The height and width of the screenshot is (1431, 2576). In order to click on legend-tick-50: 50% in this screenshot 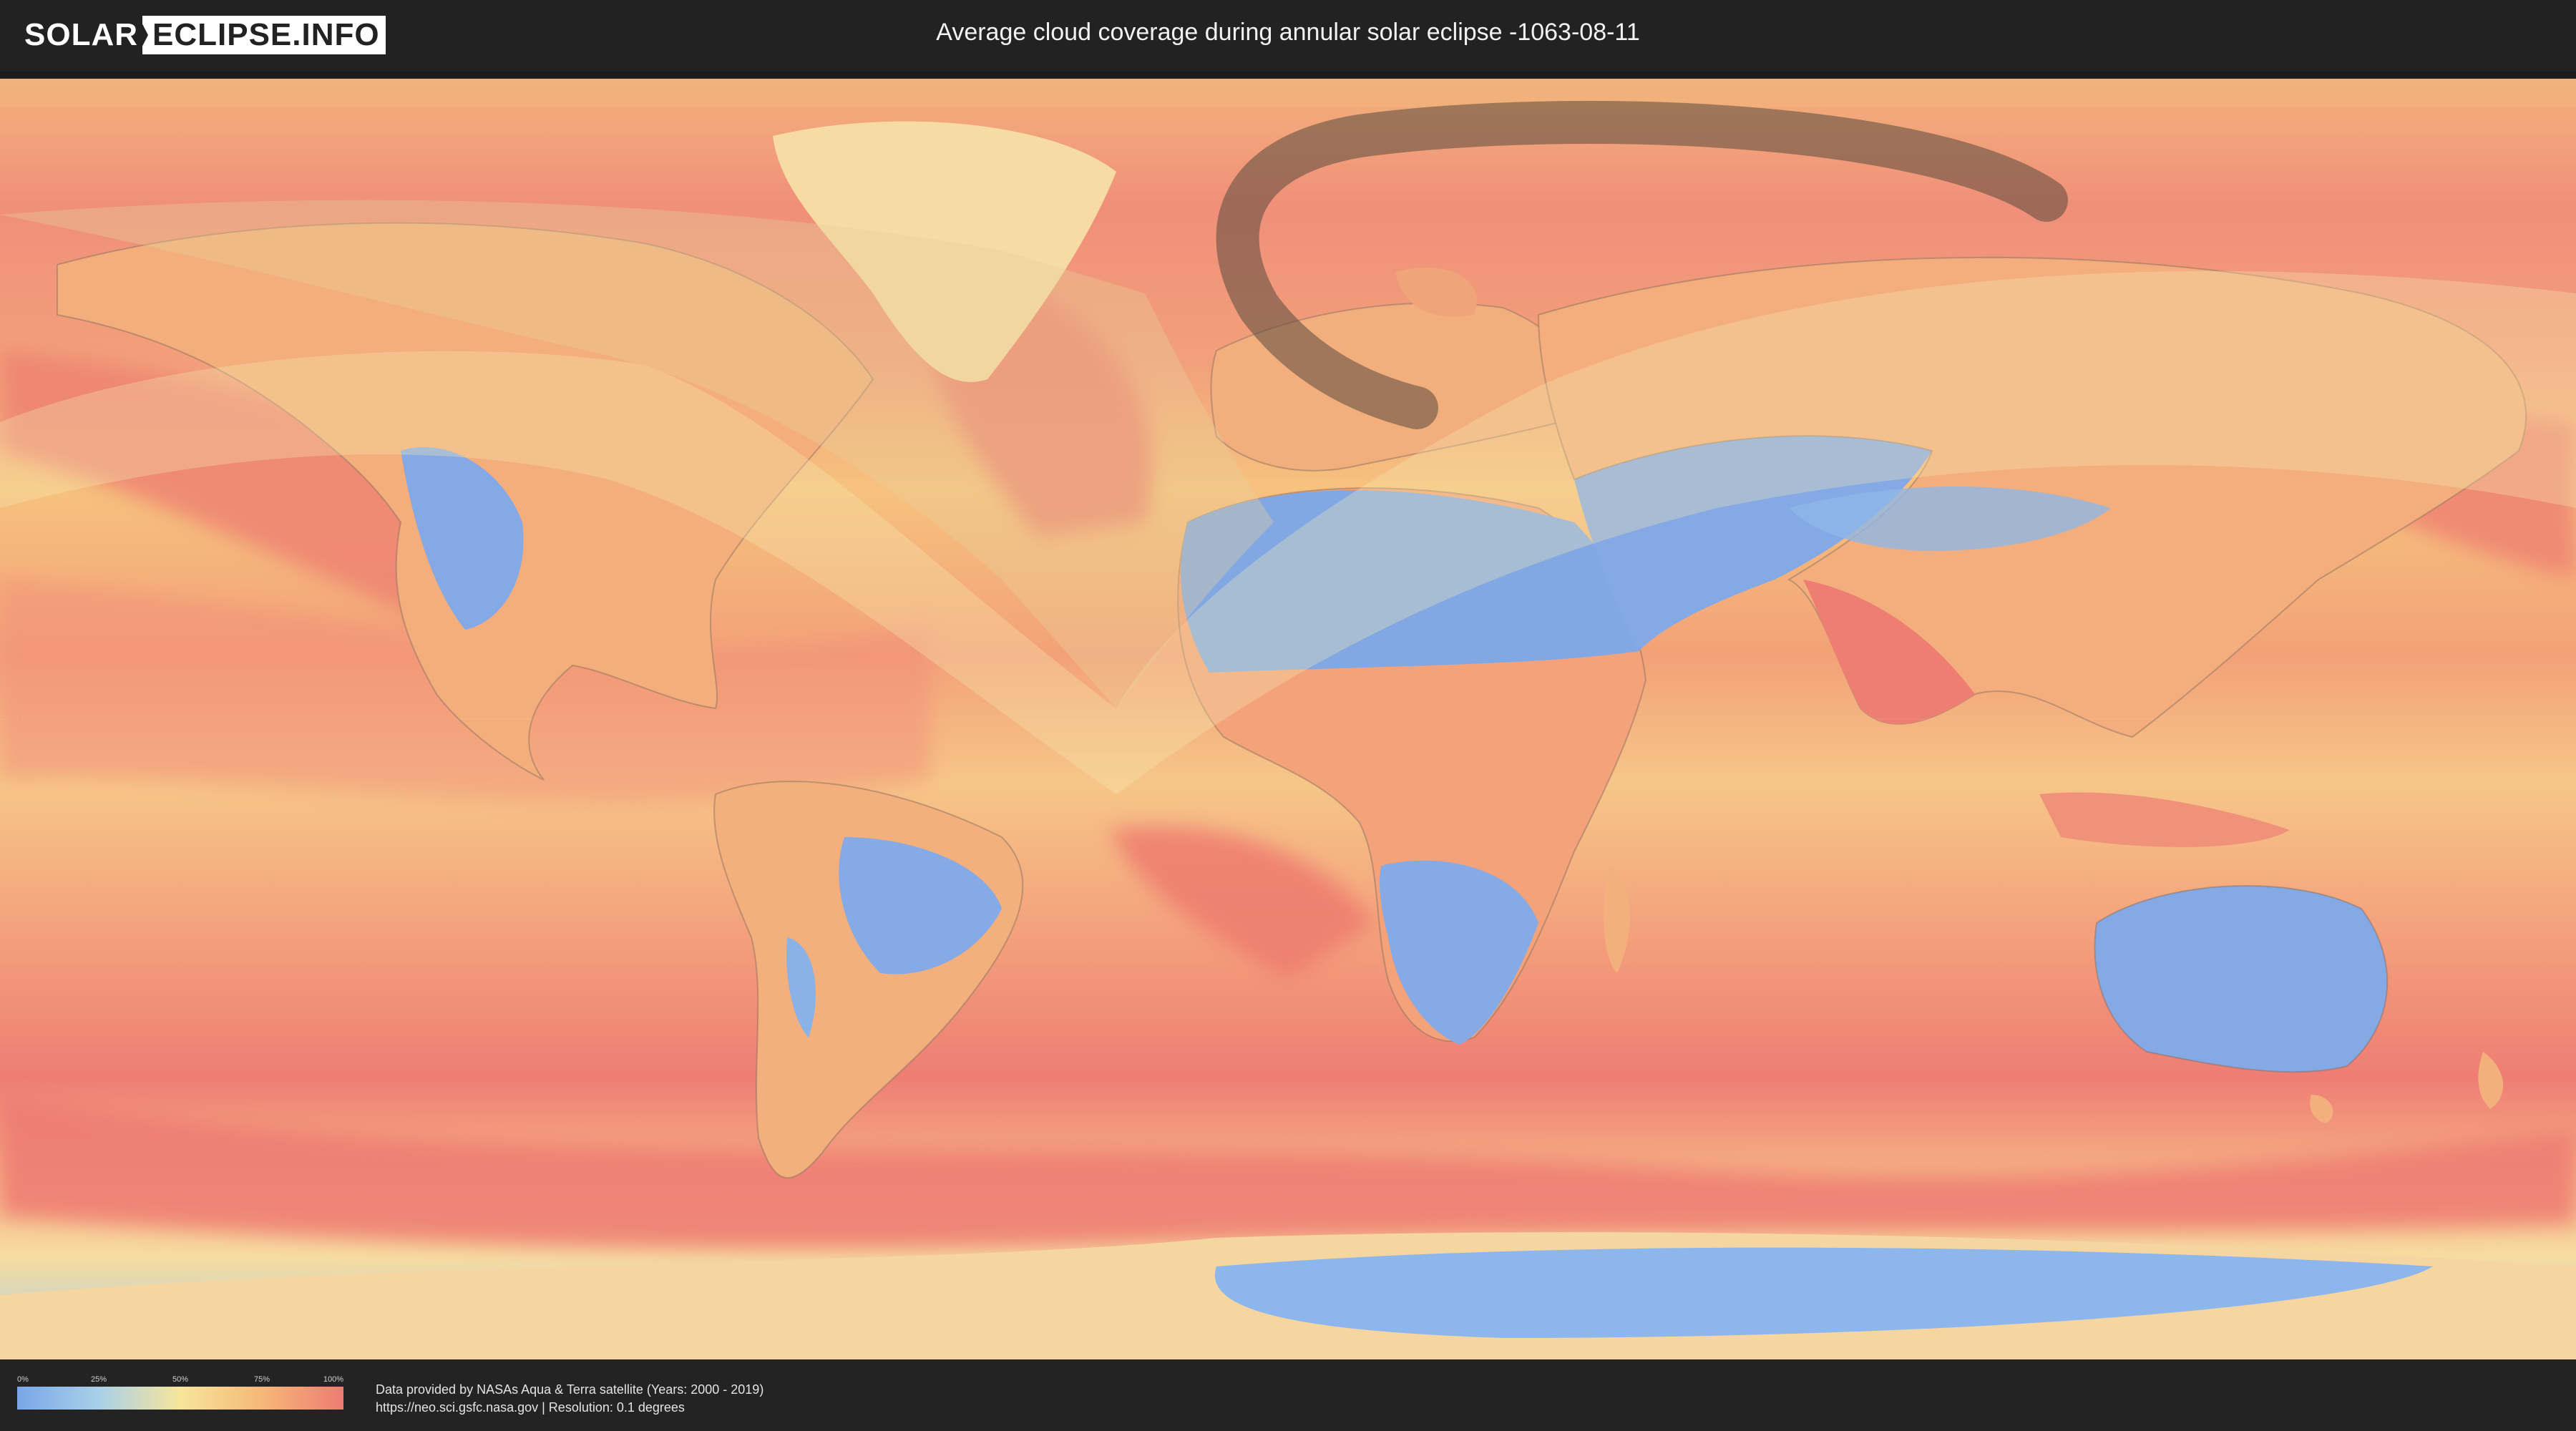, I will do `click(180, 1379)`.